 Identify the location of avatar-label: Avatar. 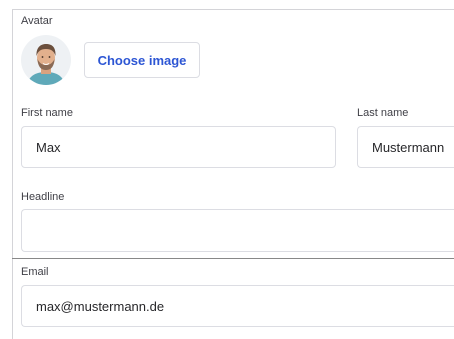
(37, 21).